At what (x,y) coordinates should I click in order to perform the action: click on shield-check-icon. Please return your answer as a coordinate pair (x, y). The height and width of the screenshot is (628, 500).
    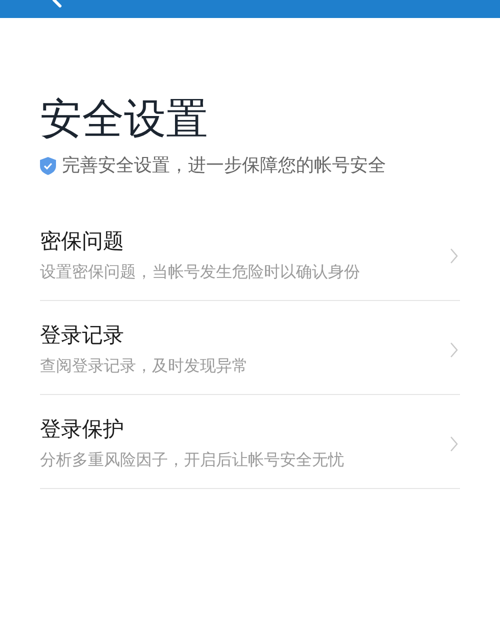
    Looking at the image, I should click on (48, 165).